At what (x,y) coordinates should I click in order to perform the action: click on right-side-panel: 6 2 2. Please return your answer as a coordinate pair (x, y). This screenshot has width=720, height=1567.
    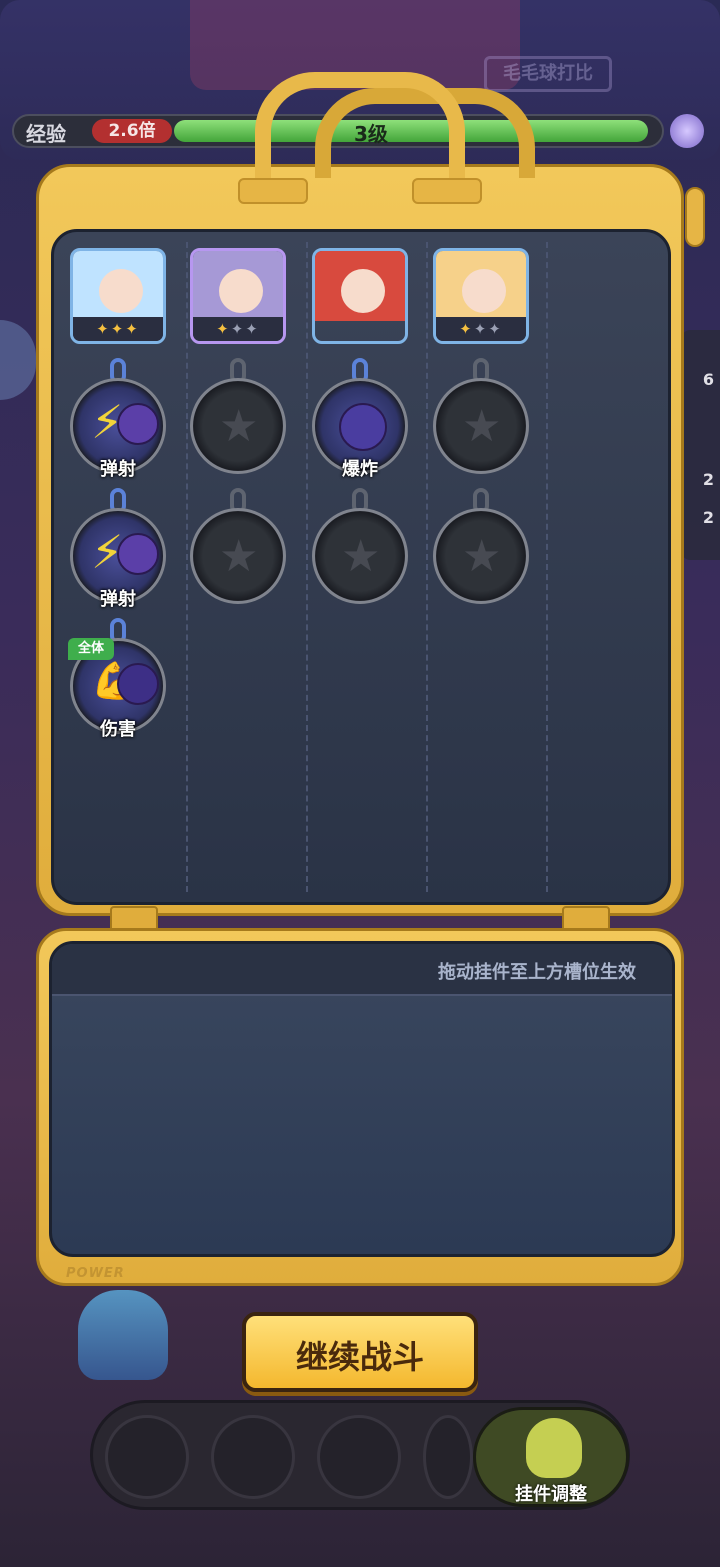
    Looking at the image, I should click on (701, 445).